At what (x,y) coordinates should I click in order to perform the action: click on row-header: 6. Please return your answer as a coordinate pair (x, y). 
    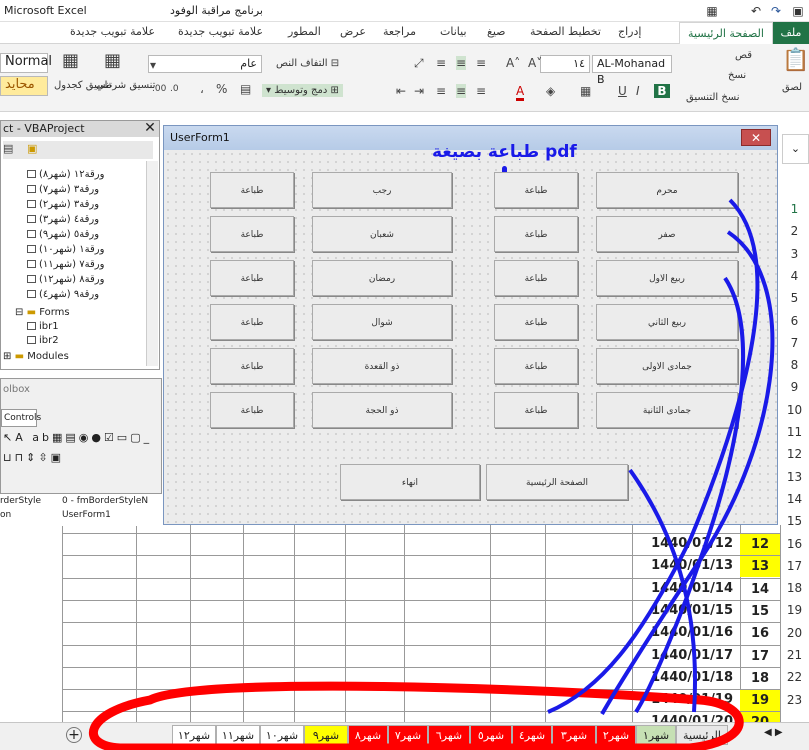
    Looking at the image, I should click on (794, 321).